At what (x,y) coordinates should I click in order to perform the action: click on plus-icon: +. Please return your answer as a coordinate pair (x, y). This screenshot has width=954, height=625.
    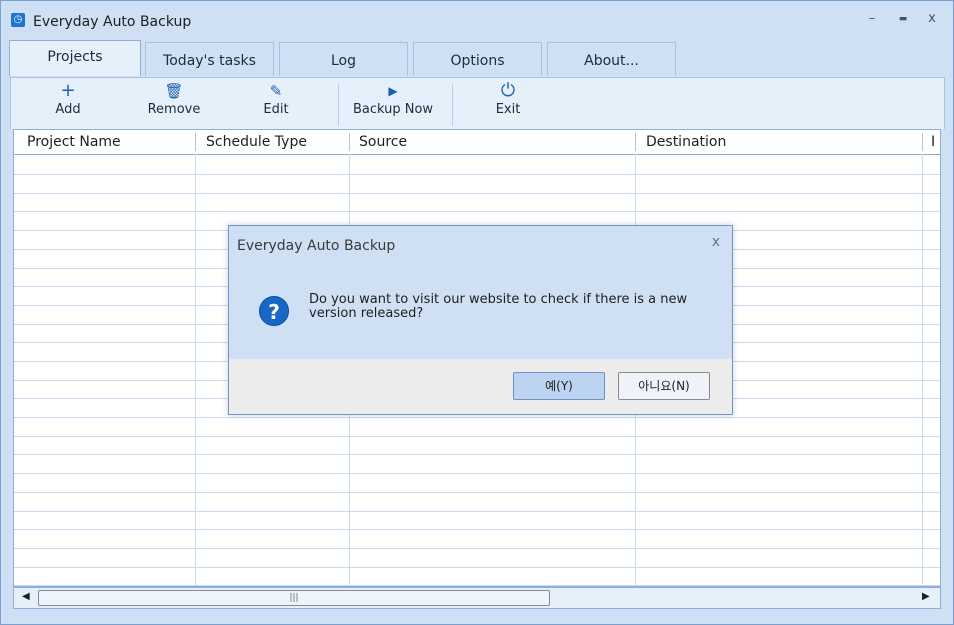
    Looking at the image, I should click on (68, 90).